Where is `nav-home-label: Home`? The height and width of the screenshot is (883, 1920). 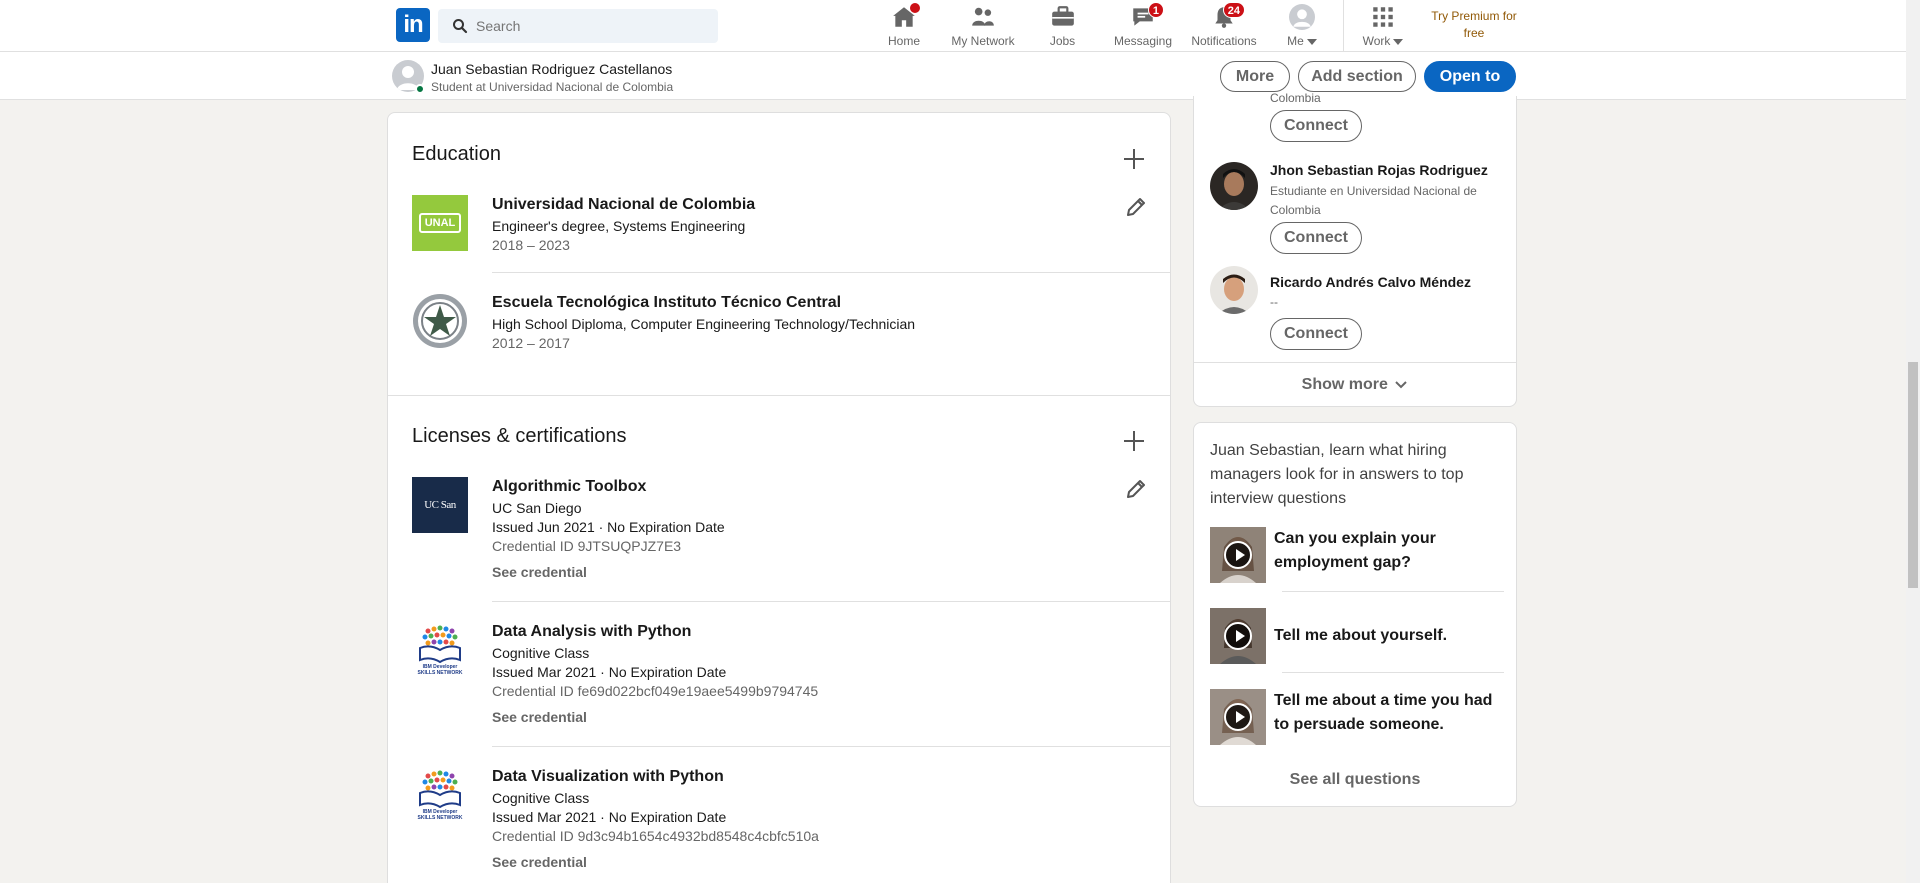
nav-home-label: Home is located at coordinates (903, 41).